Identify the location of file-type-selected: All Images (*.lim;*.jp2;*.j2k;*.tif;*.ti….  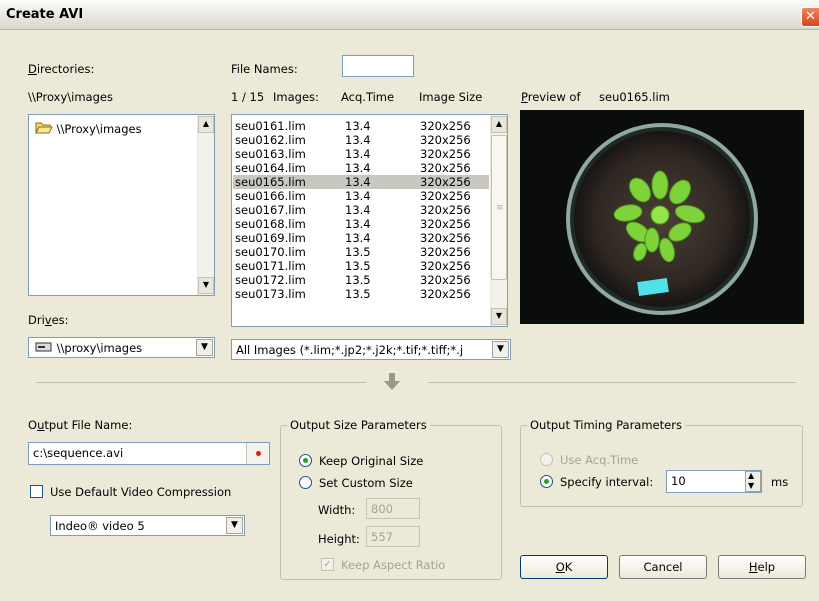
(350, 350).